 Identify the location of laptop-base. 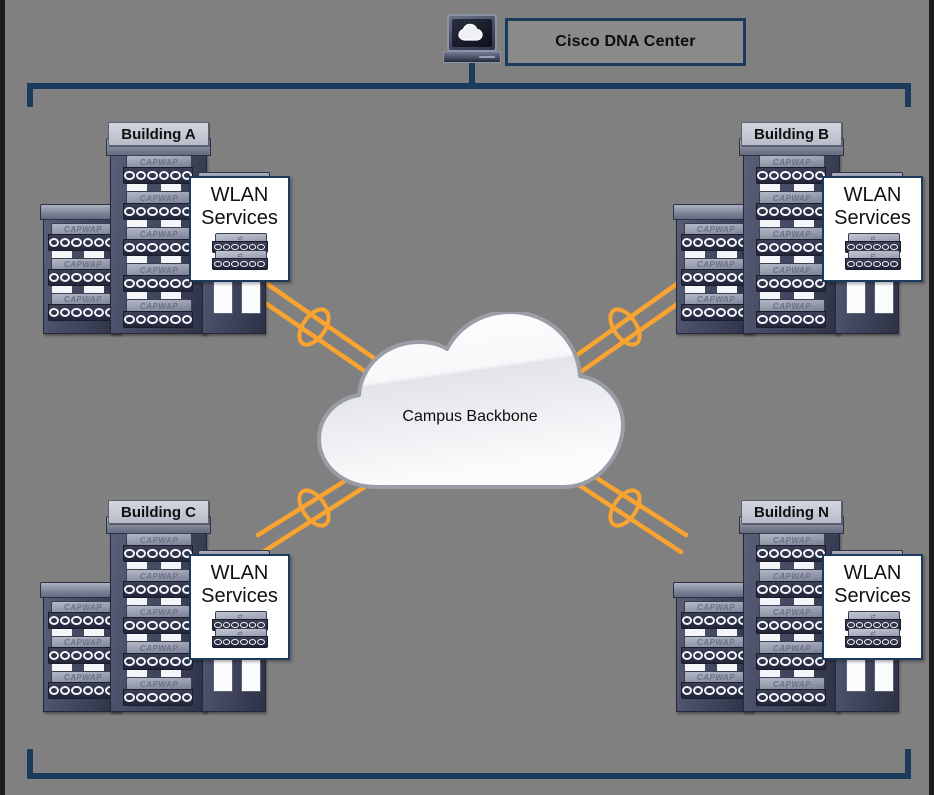
(472, 57).